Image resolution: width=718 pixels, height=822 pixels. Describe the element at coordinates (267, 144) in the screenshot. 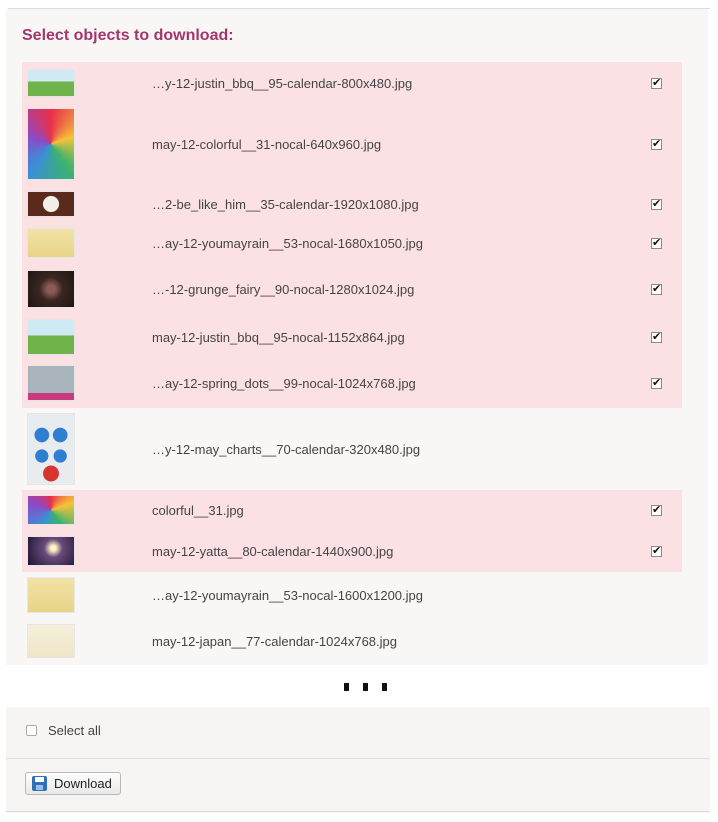

I see `file-name: may-12-colorful__31-nocal-640x960.jpg` at that location.